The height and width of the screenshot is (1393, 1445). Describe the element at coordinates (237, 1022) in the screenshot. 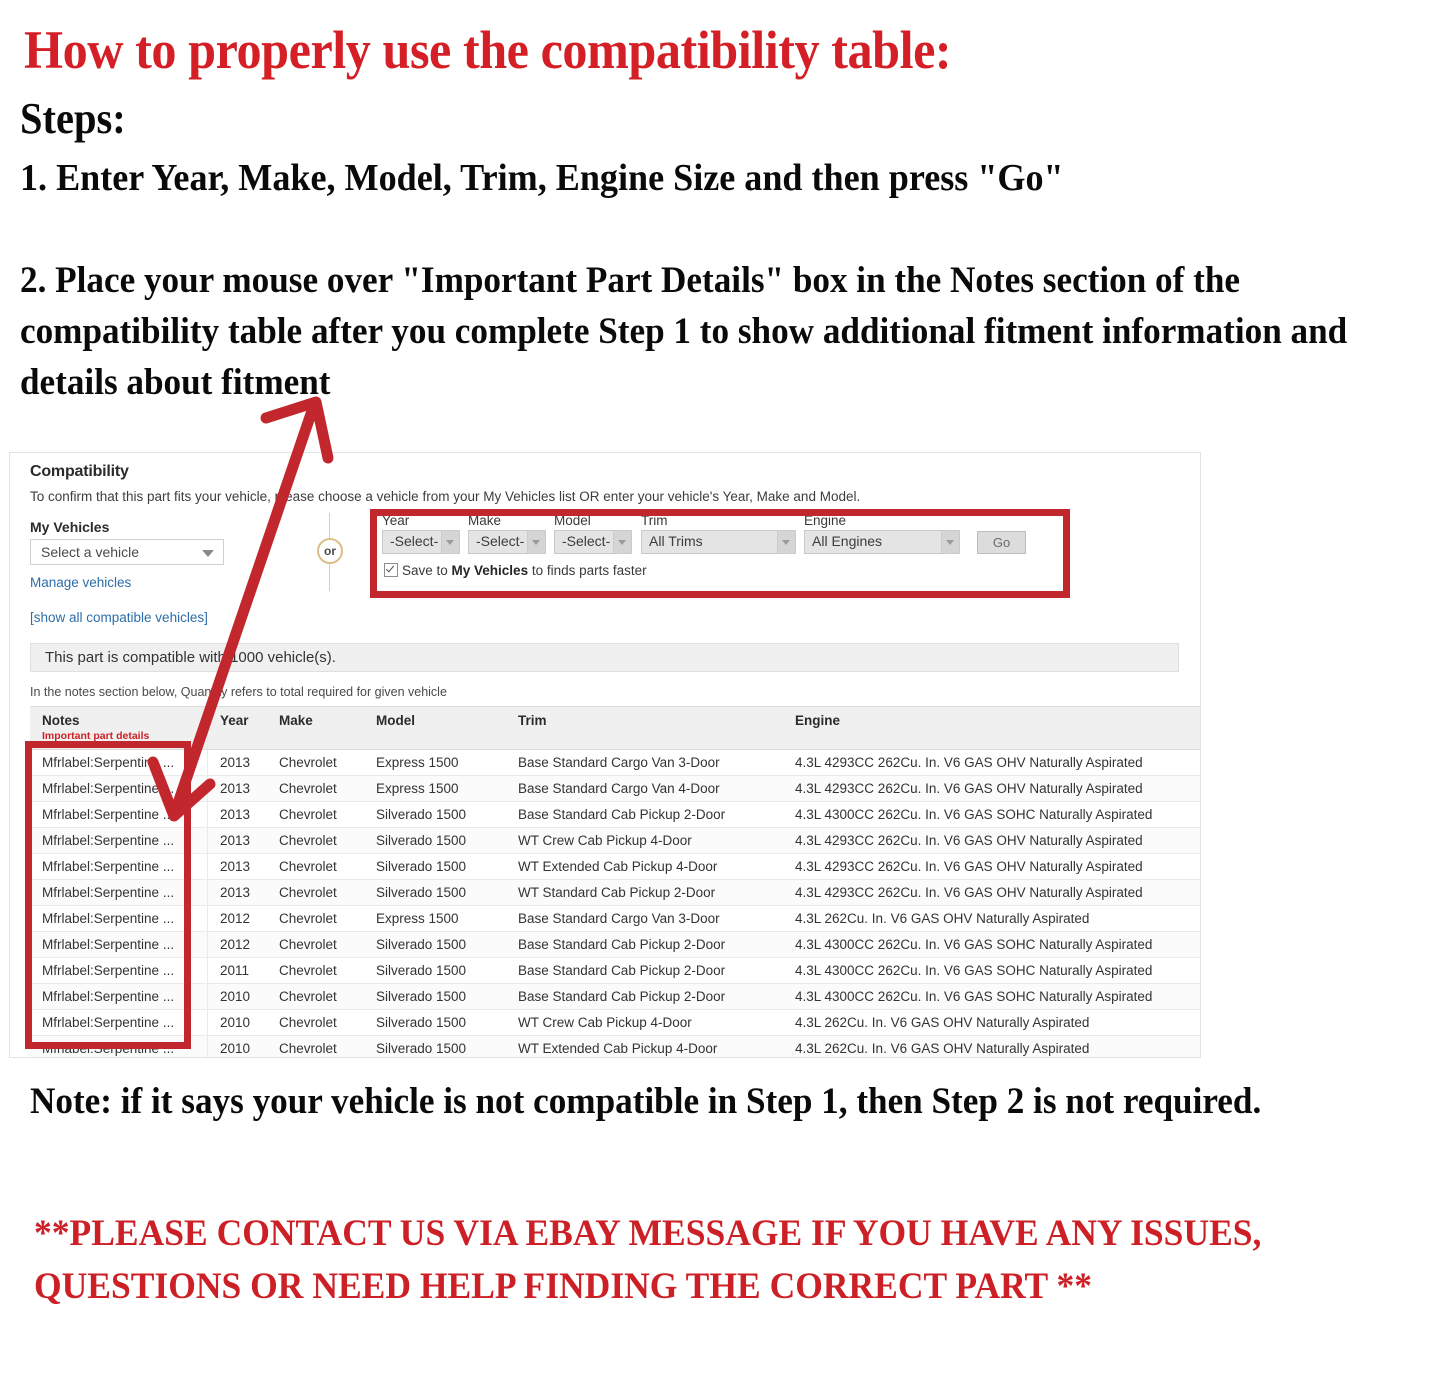

I see `cell-year: 2010` at that location.